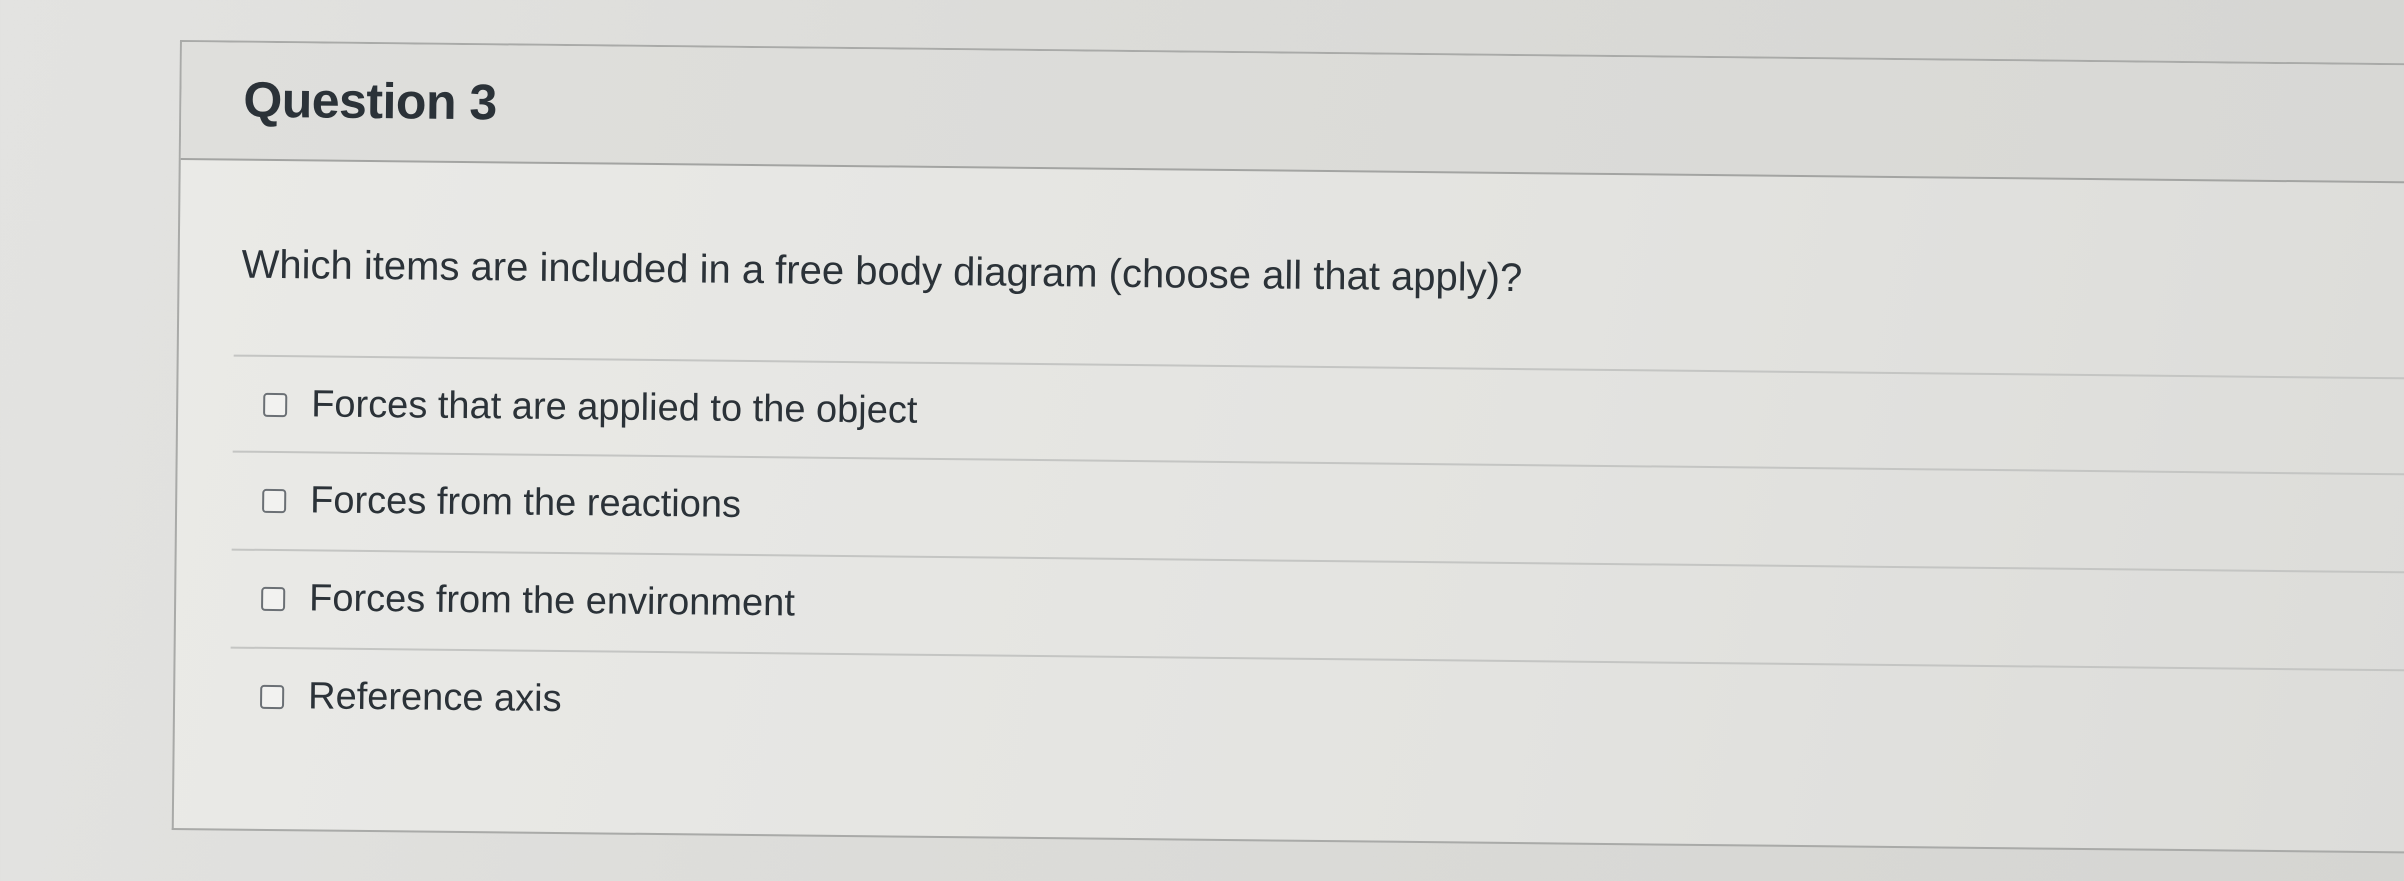  I want to click on question-header: Question 3, so click(1292, 113).